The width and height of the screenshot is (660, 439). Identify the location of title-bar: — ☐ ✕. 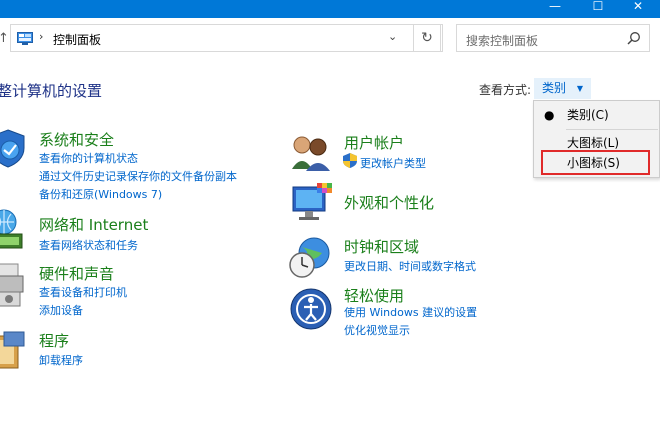
(330, 9).